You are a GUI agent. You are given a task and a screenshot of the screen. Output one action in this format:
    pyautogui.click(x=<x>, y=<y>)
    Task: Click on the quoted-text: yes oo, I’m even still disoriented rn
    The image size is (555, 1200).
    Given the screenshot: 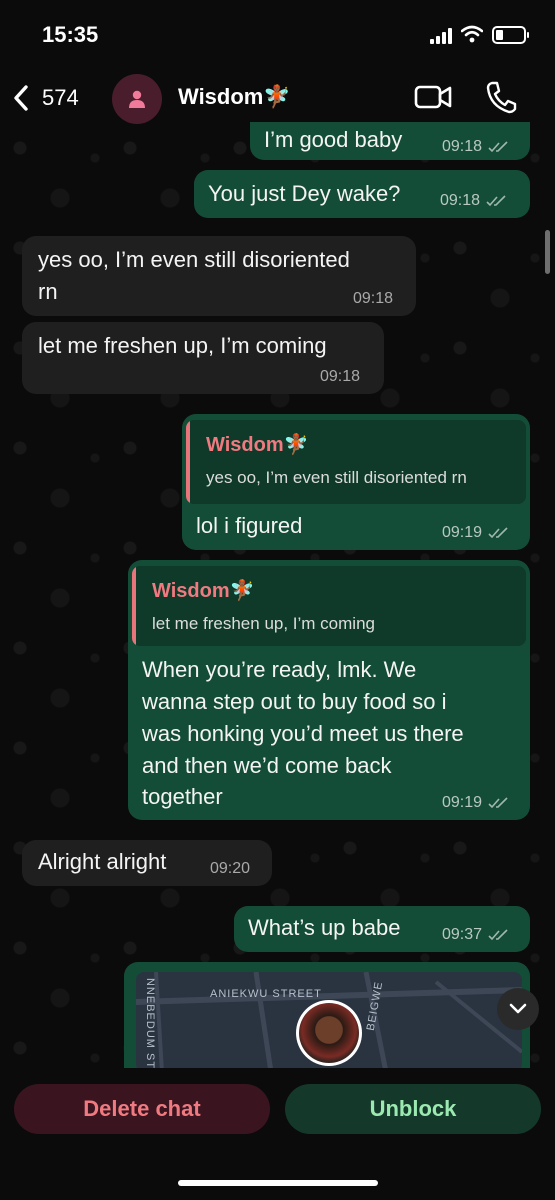 What is the action you would take?
    pyautogui.click(x=336, y=477)
    